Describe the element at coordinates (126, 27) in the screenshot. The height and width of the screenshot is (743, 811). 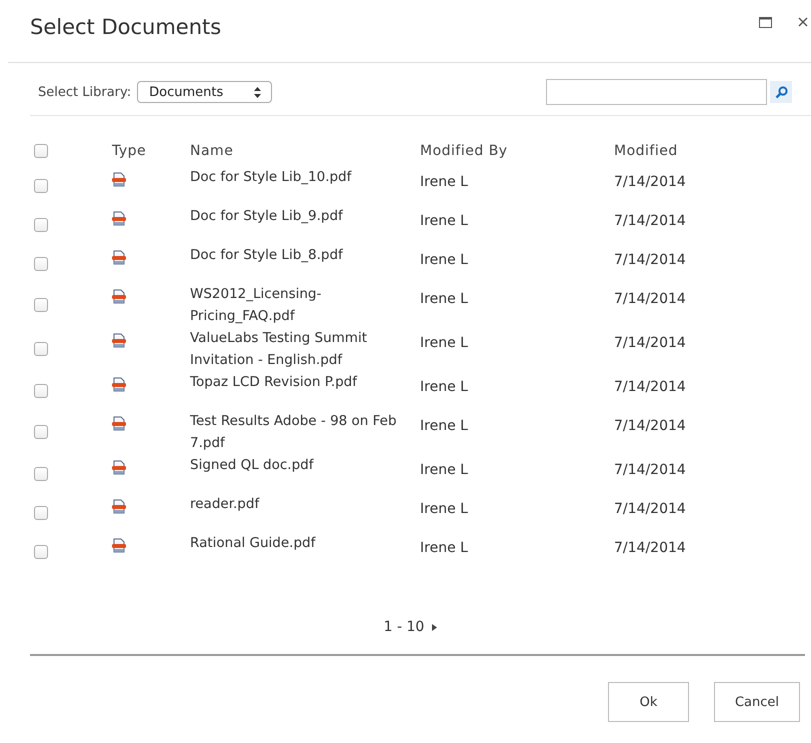
I see `window-title: Select Documents` at that location.